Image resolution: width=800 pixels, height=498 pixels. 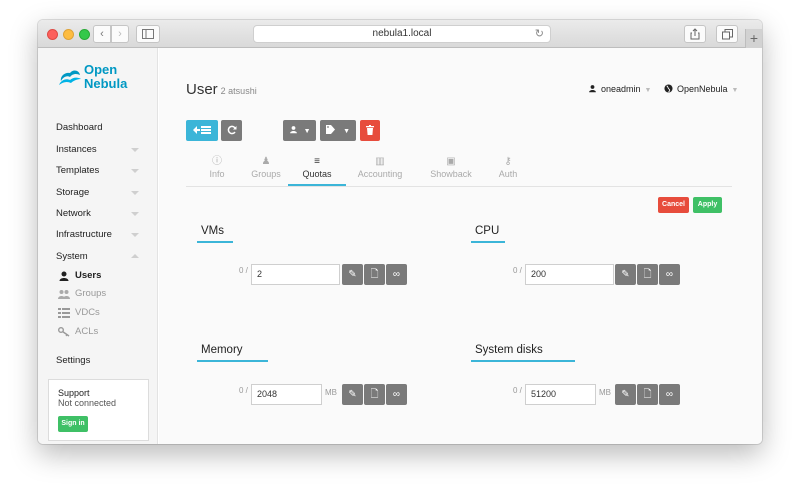 I want to click on page-subtitle: 2 atsushi, so click(x=238, y=91).